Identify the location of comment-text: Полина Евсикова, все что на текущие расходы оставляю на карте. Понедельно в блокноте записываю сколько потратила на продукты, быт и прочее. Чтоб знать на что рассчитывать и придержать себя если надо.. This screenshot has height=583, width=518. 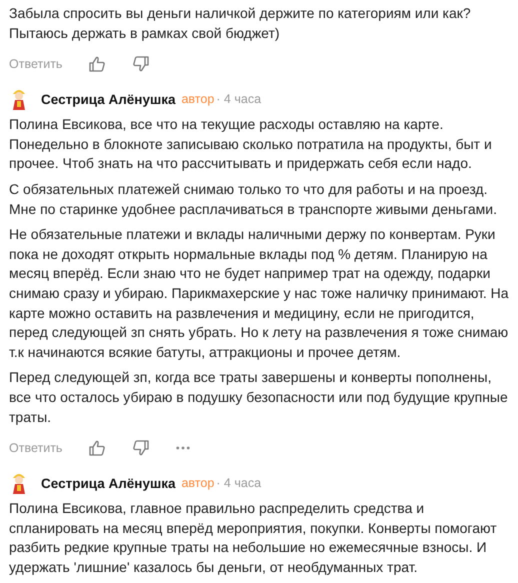
(251, 144).